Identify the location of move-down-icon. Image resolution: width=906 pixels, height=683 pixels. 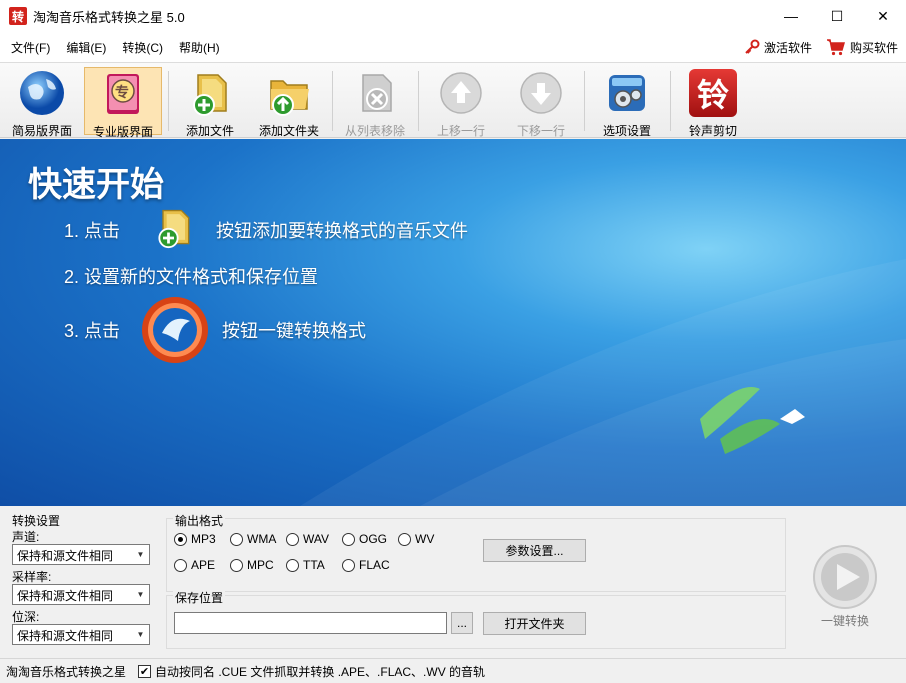
(541, 93).